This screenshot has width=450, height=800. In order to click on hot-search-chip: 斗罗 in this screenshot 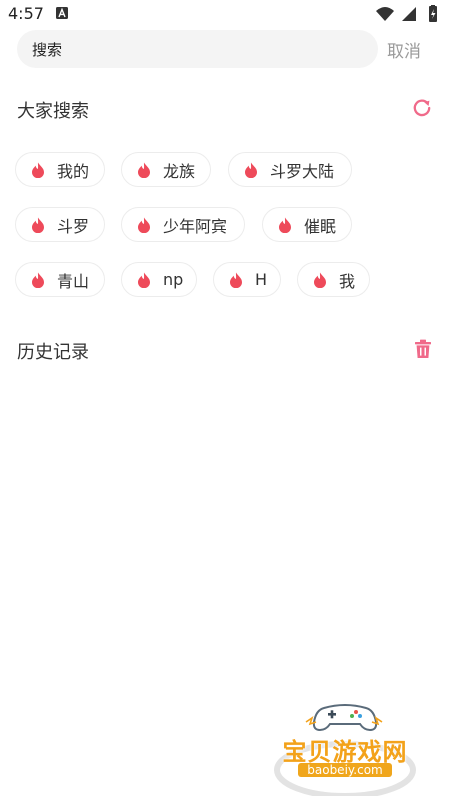, I will do `click(60, 224)`.